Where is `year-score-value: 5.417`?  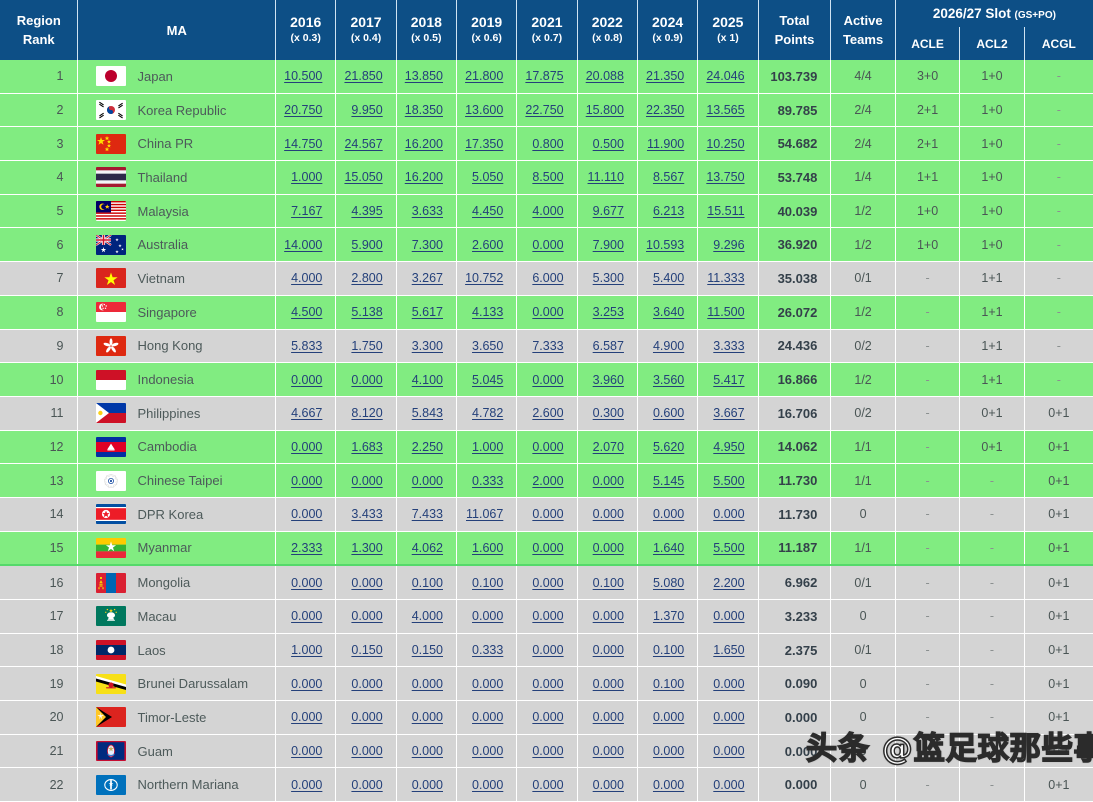 year-score-value: 5.417 is located at coordinates (728, 380).